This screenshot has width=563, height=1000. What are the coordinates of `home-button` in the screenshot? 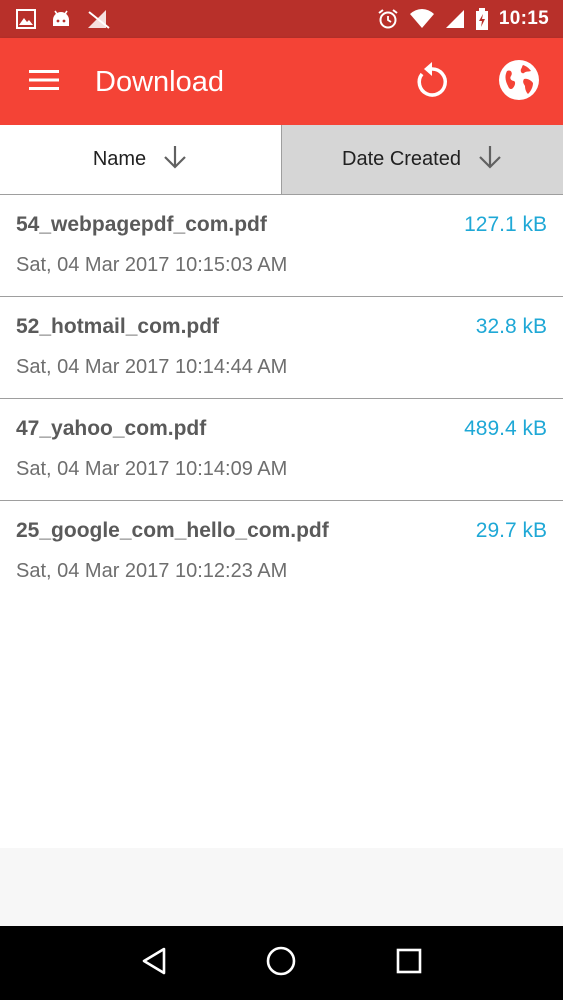 It's located at (281, 963).